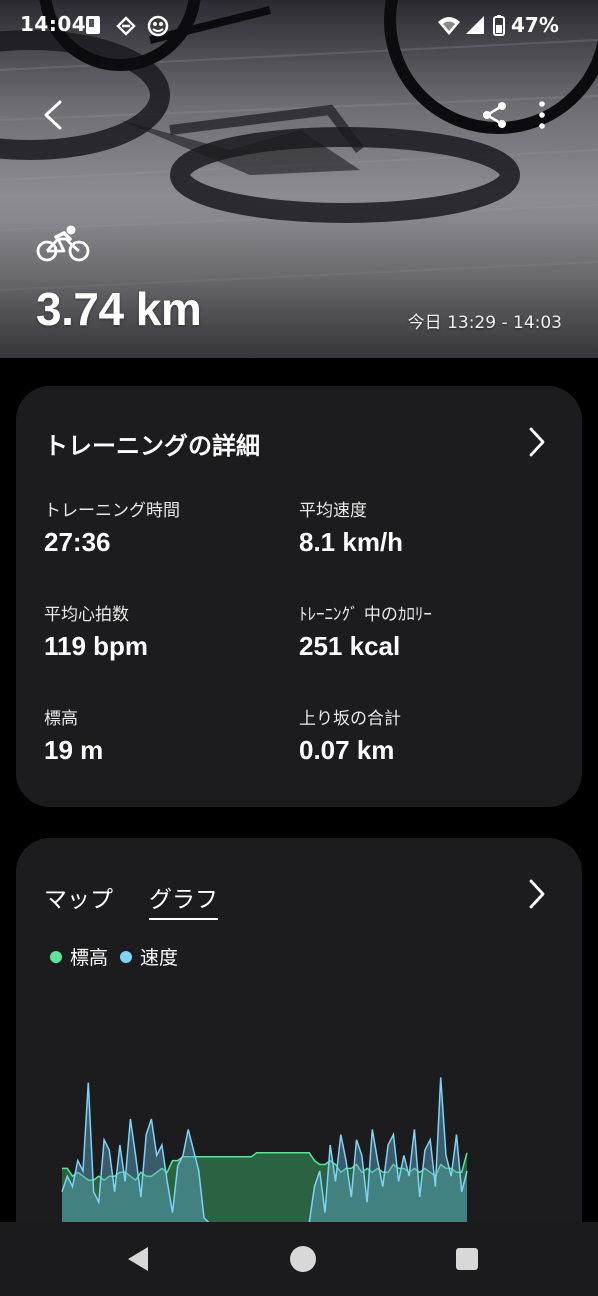 Image resolution: width=598 pixels, height=1296 pixels. Describe the element at coordinates (53, 24) in the screenshot. I see `status-time: 14:04` at that location.